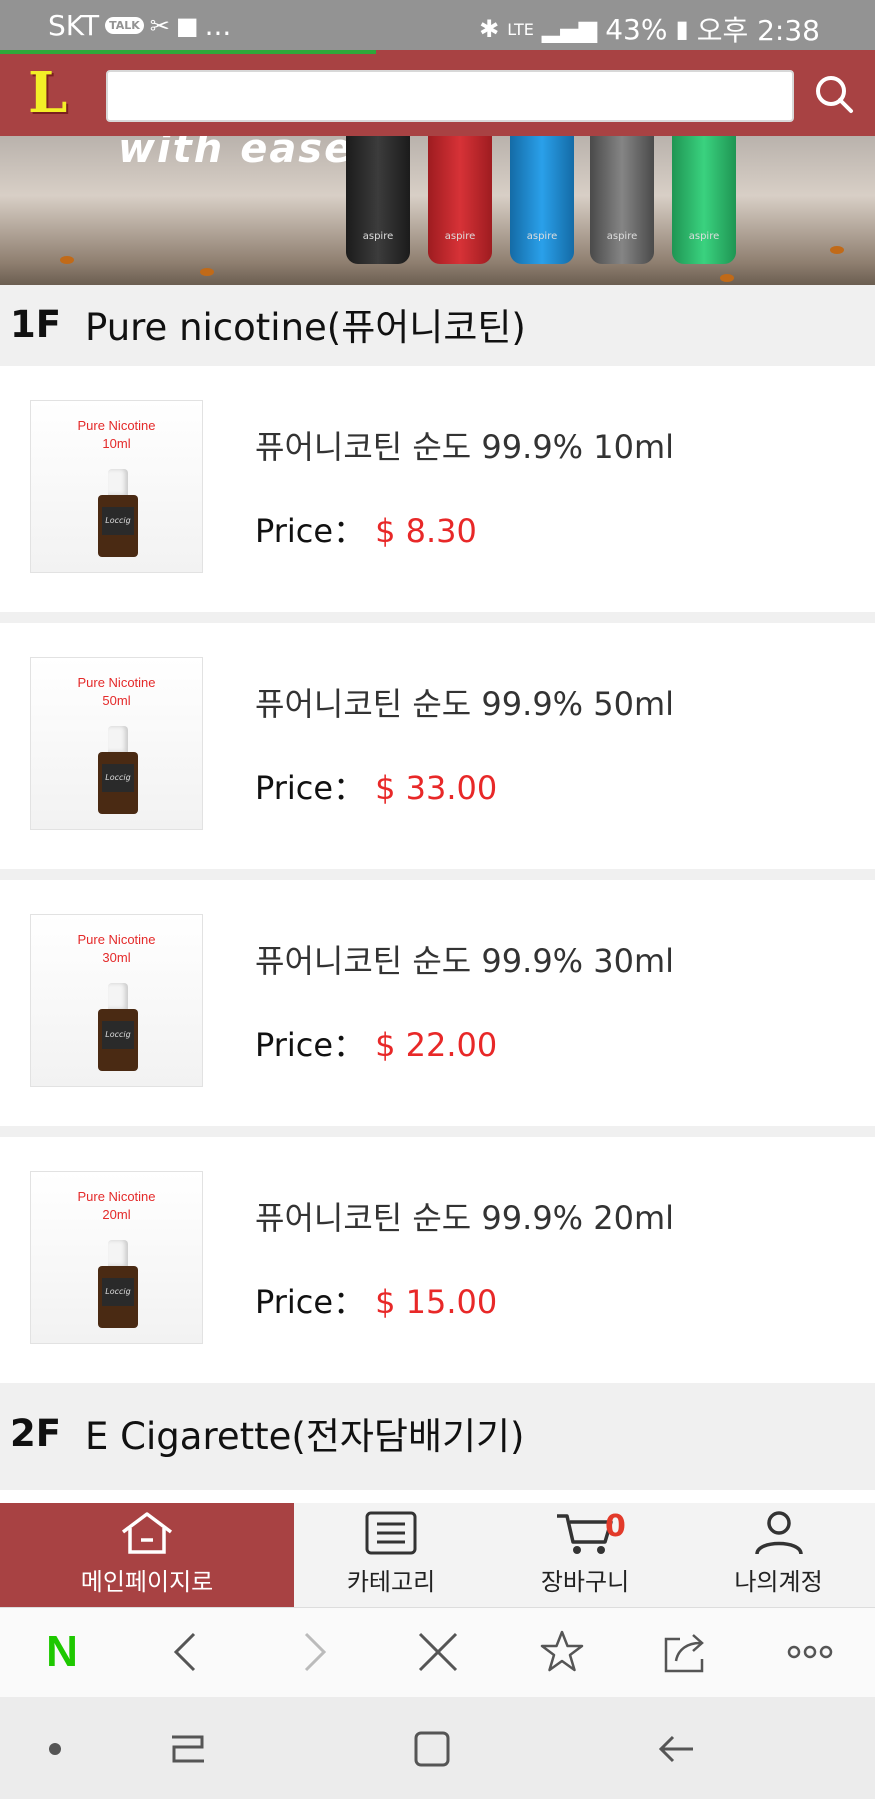  I want to click on recents-icon, so click(188, 1749).